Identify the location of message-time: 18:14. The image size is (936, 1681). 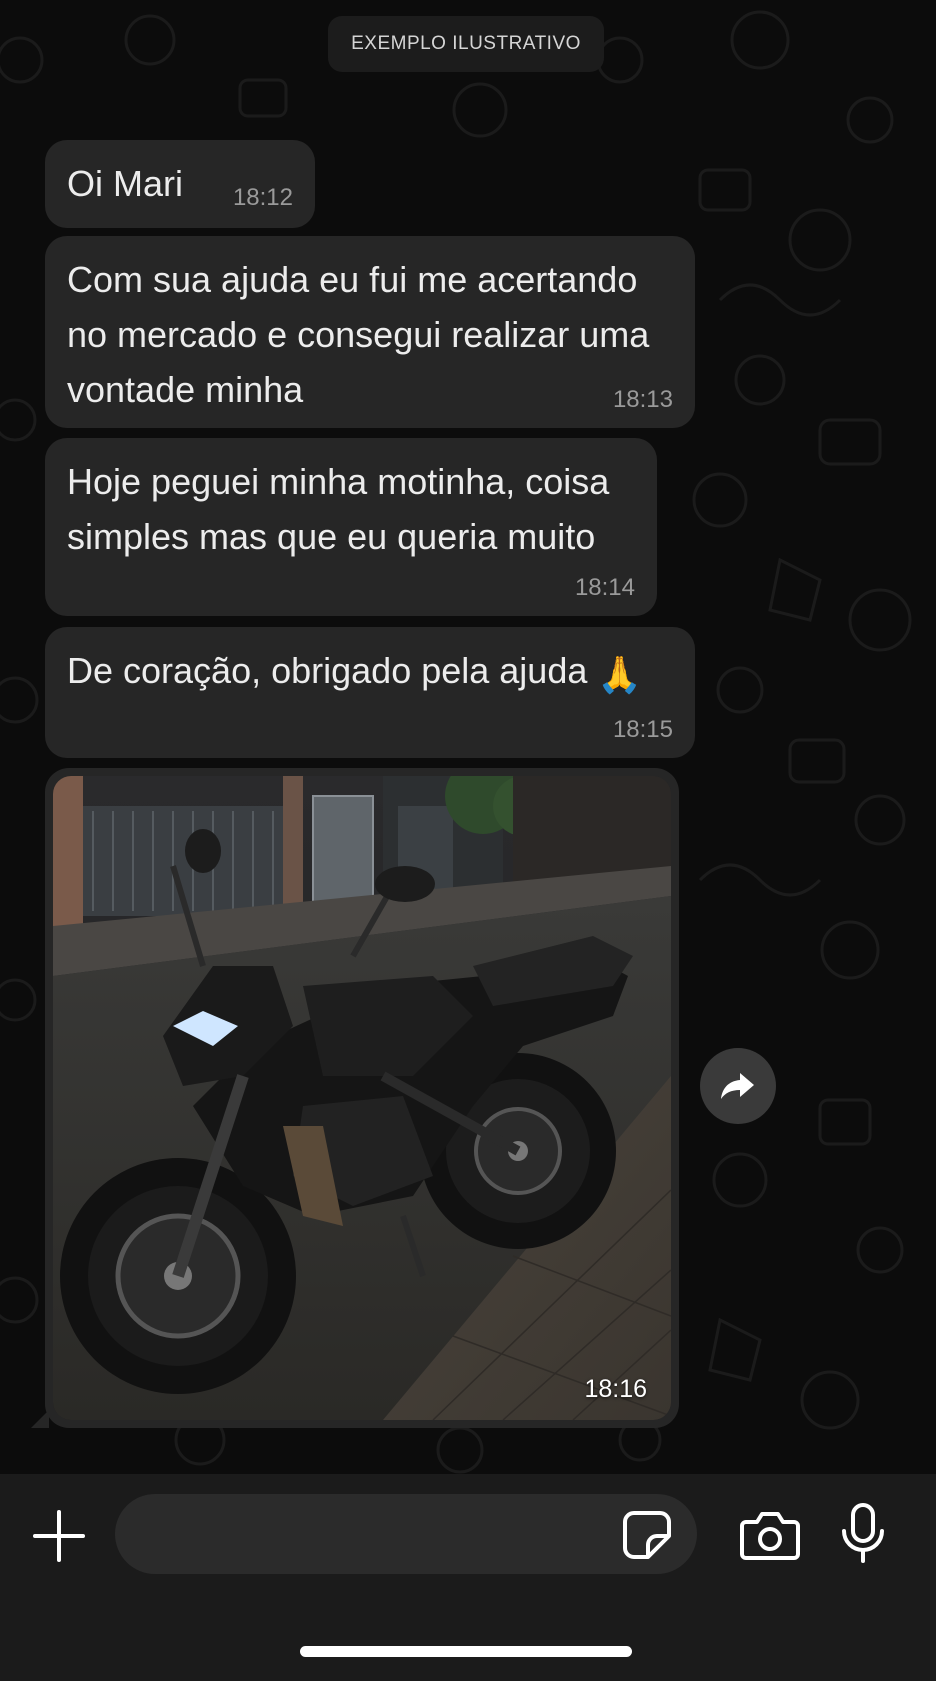
(604, 587).